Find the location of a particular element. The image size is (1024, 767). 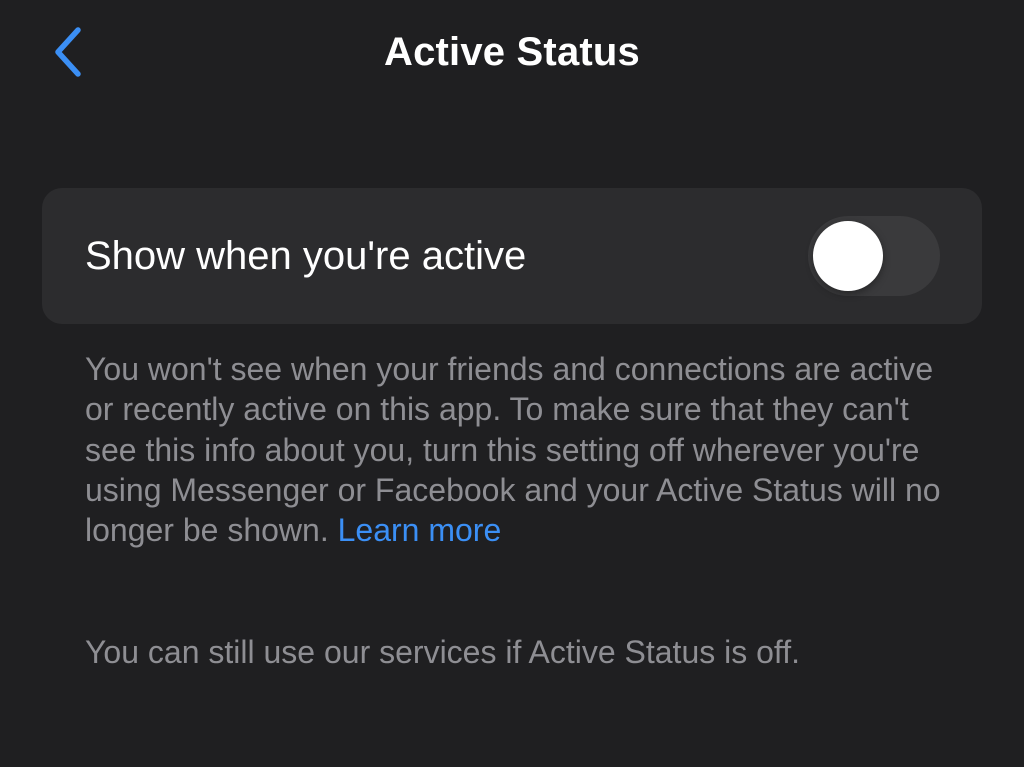

learn-more-link: Learn more is located at coordinates (420, 530).